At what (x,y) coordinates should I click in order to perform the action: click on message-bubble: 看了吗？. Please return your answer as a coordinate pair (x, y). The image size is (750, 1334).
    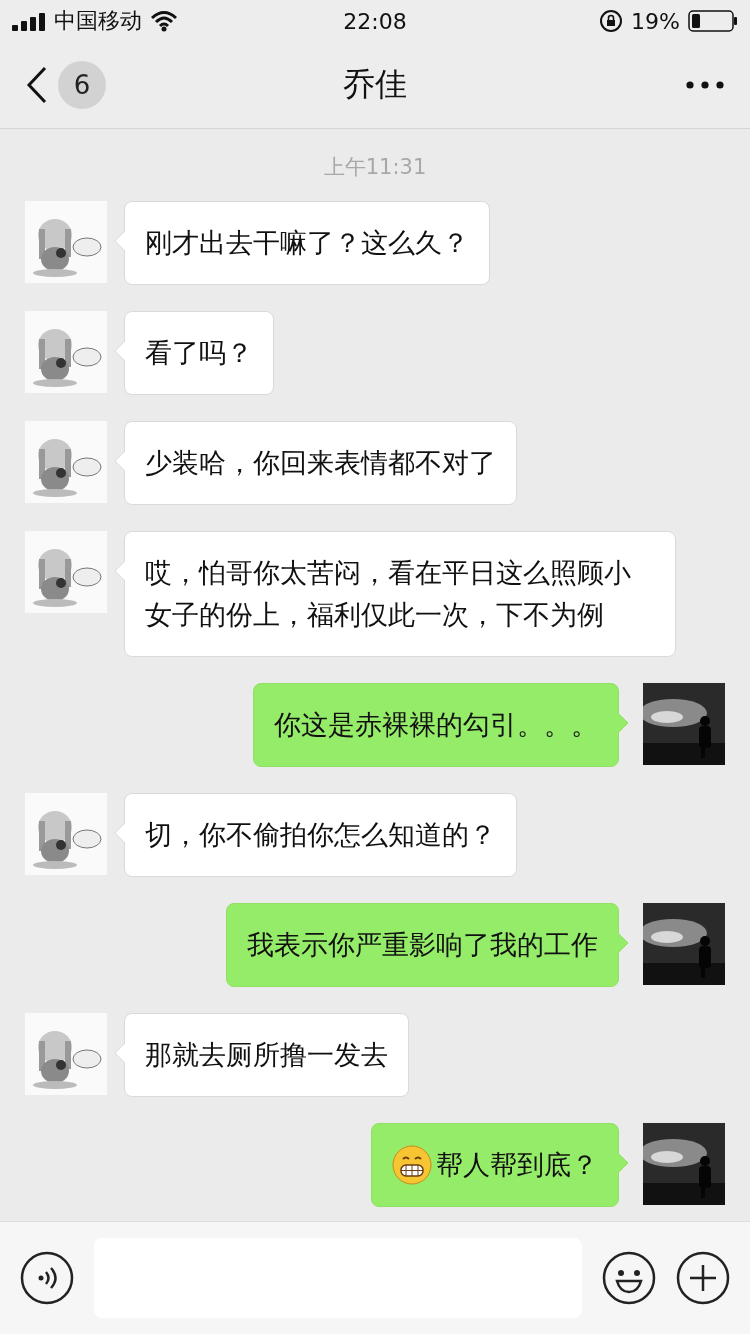
    Looking at the image, I should click on (199, 353).